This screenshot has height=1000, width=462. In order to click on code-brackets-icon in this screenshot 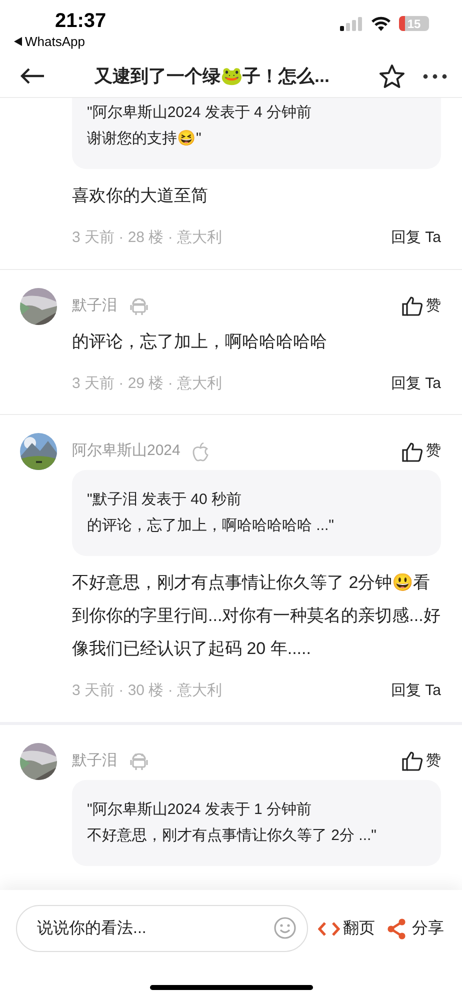, I will do `click(329, 928)`.